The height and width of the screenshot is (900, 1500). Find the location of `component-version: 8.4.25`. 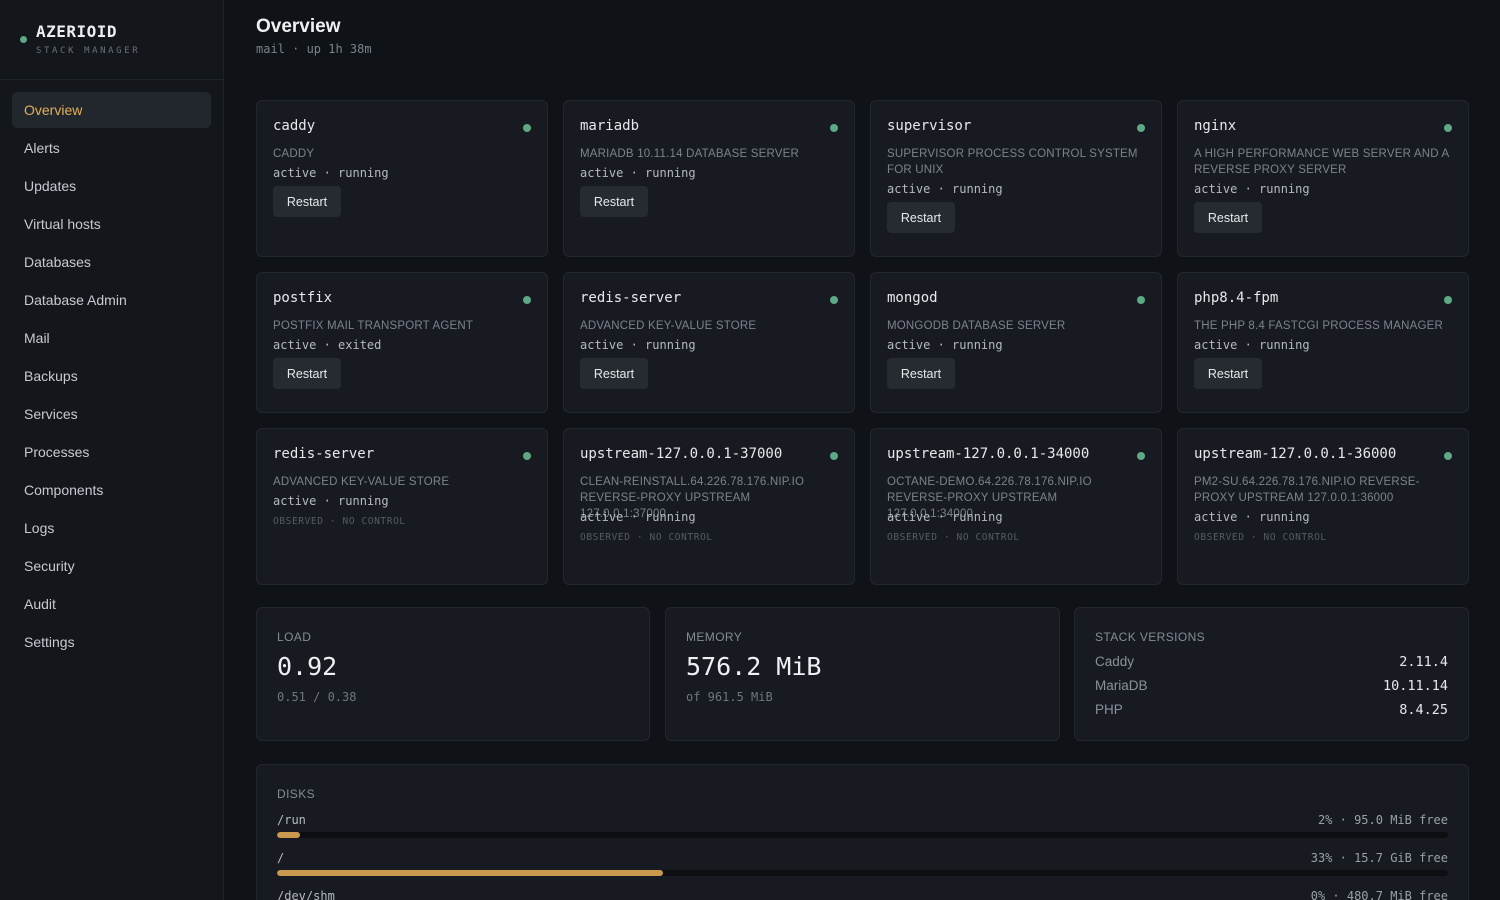

component-version: 8.4.25 is located at coordinates (1423, 710).